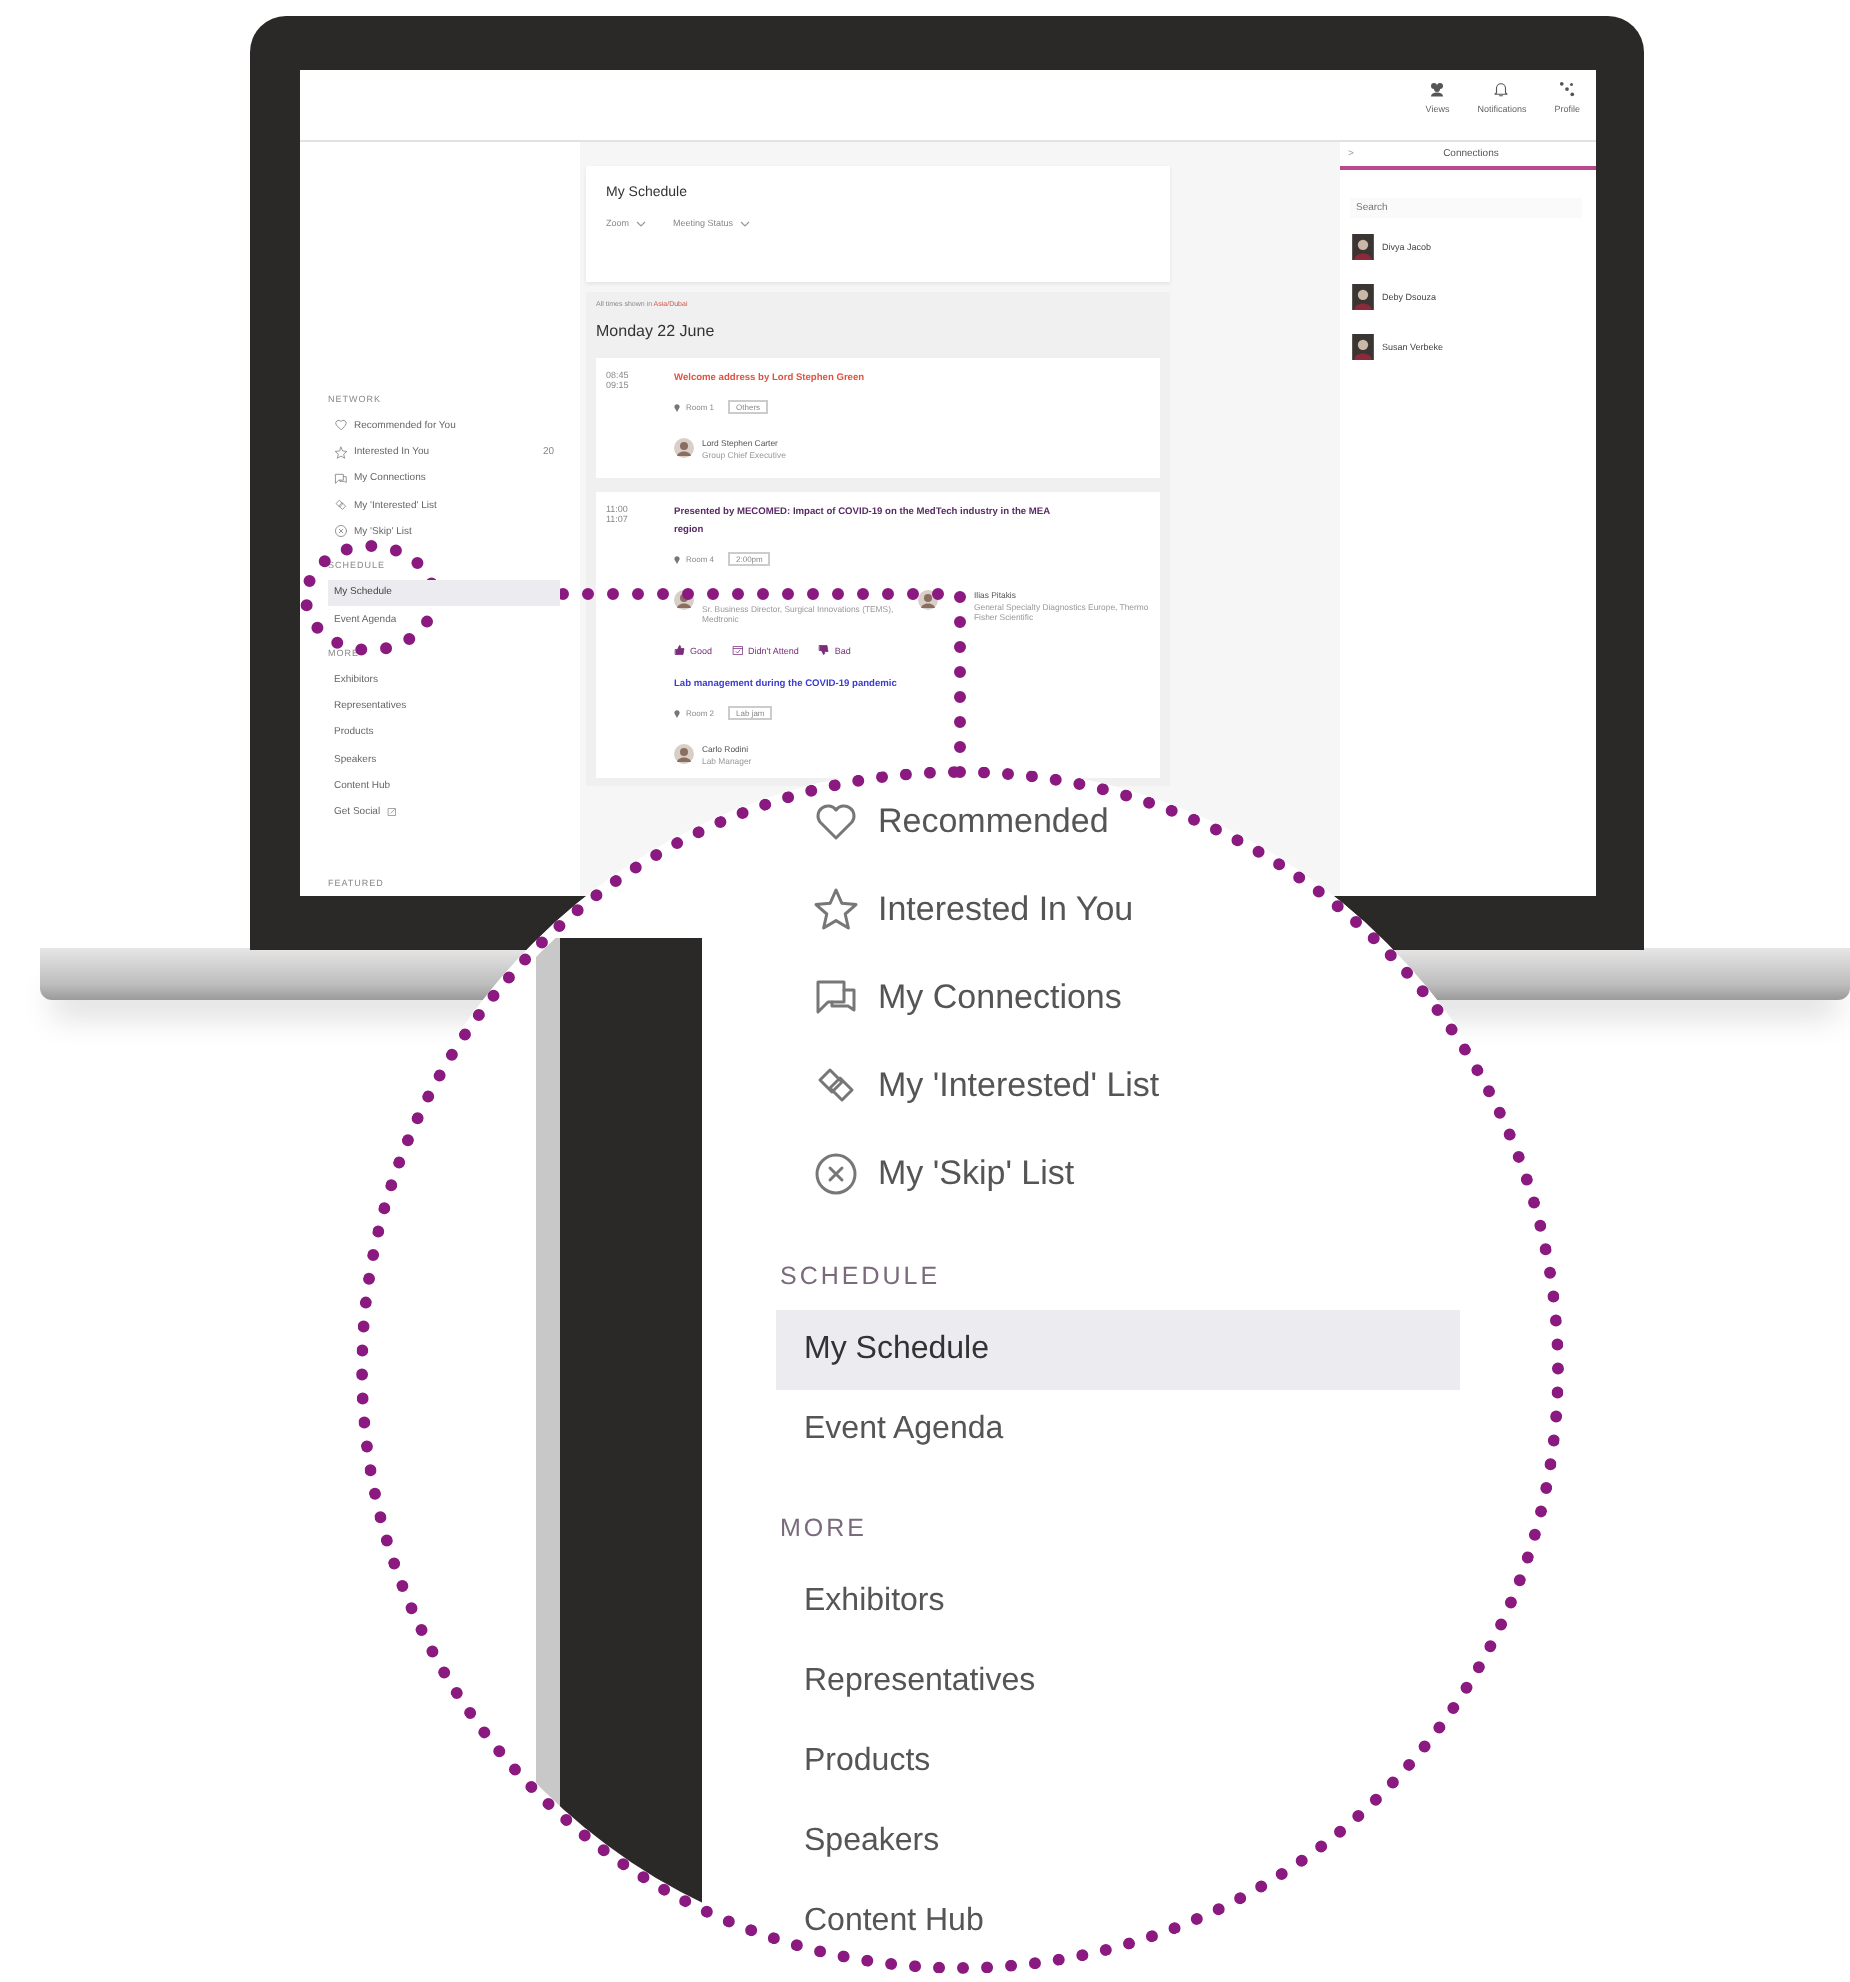 The width and height of the screenshot is (1850, 1982). I want to click on people-icon, so click(1437, 89).